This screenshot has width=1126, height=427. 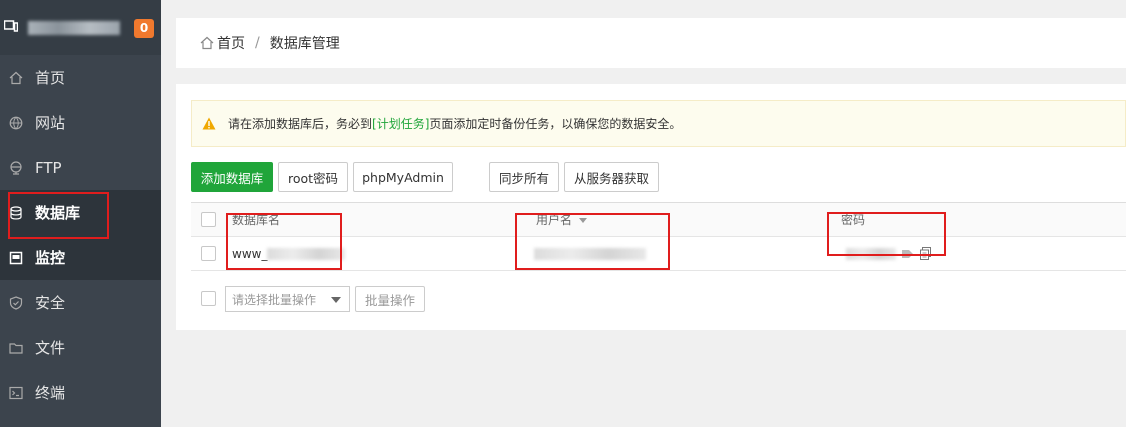 I want to click on sidebar-item-security: 安全, so click(x=80, y=302).